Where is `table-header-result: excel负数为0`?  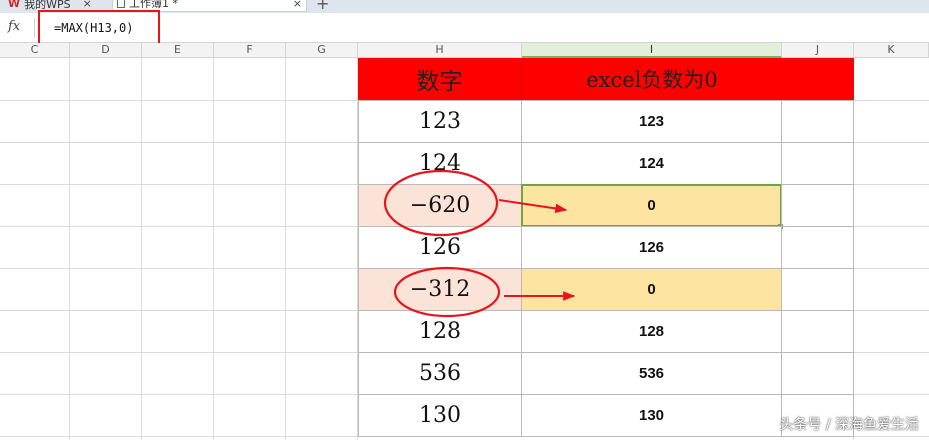
table-header-result: excel负数为0 is located at coordinates (652, 79).